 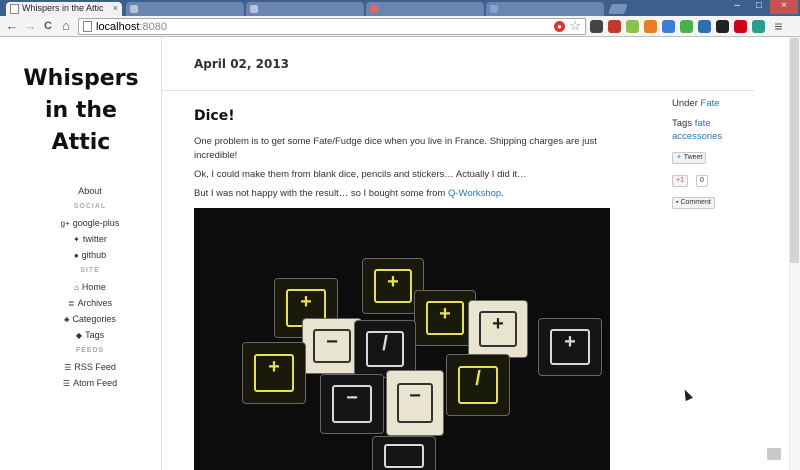 What do you see at coordinates (115, 8) in the screenshot?
I see `tab-close-icon: ×` at bounding box center [115, 8].